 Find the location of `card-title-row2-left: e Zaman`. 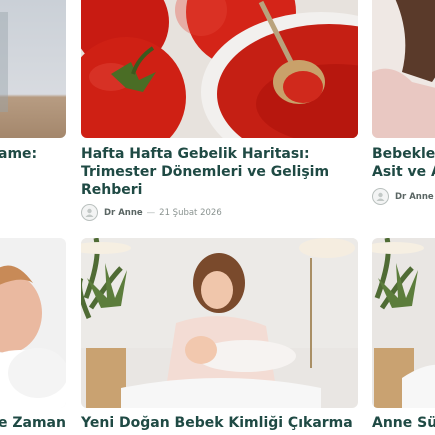

card-title-row2-left: e Zaman is located at coordinates (33, 423).